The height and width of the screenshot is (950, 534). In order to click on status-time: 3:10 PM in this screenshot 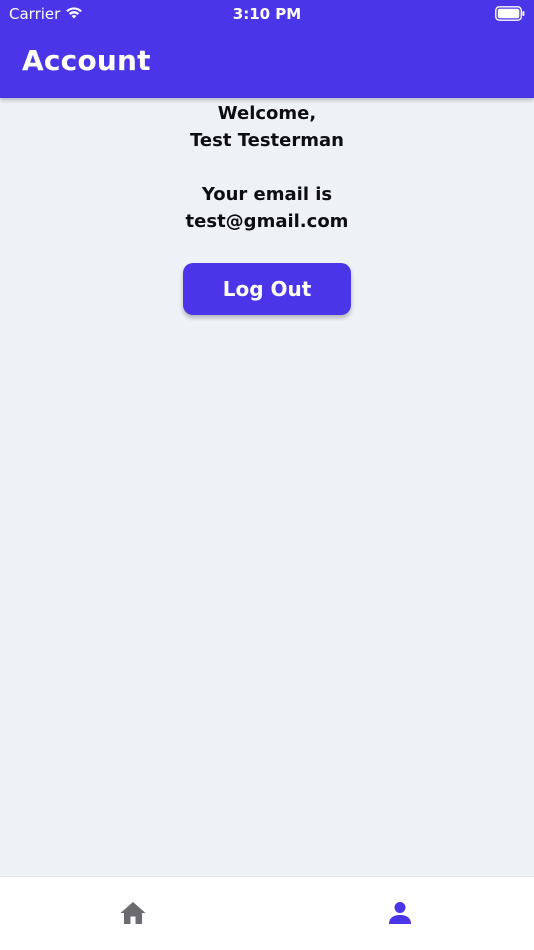, I will do `click(267, 14)`.